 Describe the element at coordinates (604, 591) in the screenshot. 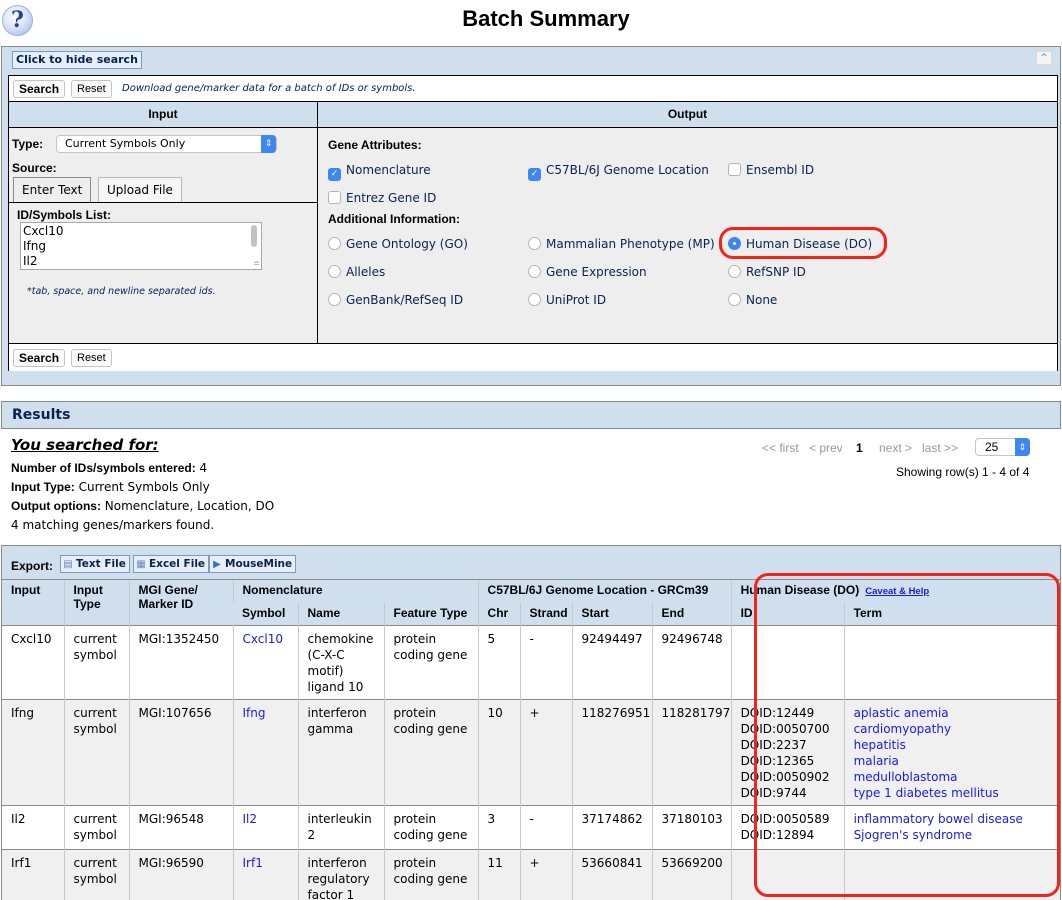

I see `group-genome-location: C57BL/6J Genome Location - GRCm39` at that location.